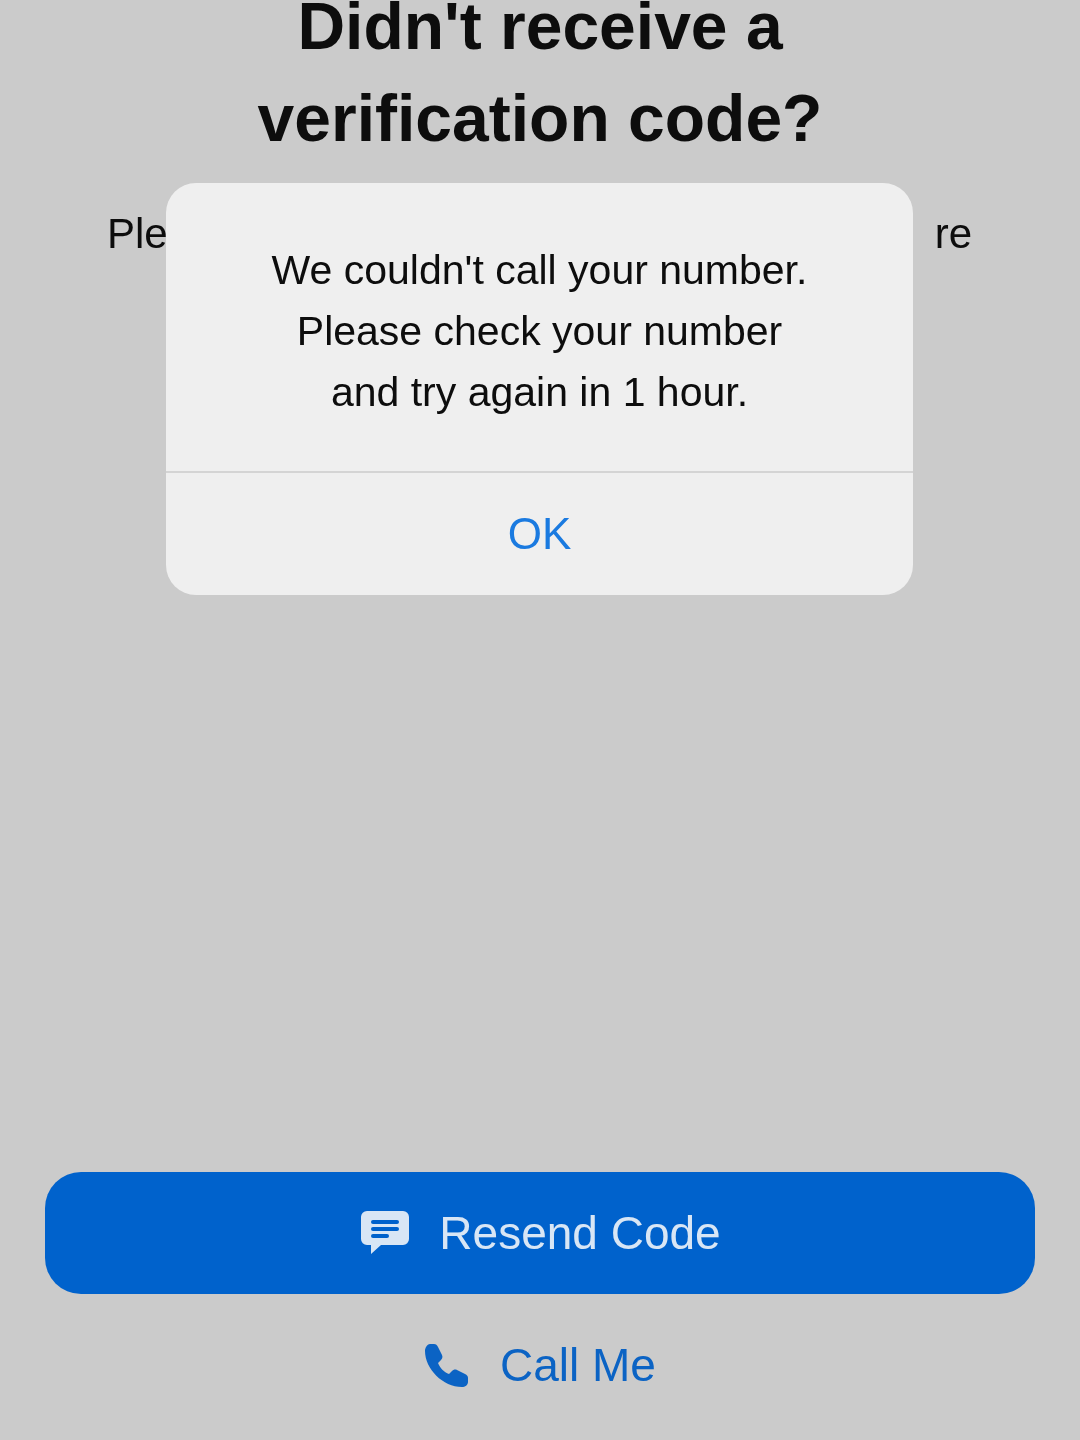 The width and height of the screenshot is (1080, 1440). Describe the element at coordinates (539, 270) in the screenshot. I see `alert-message: We couldn't call your number.` at that location.